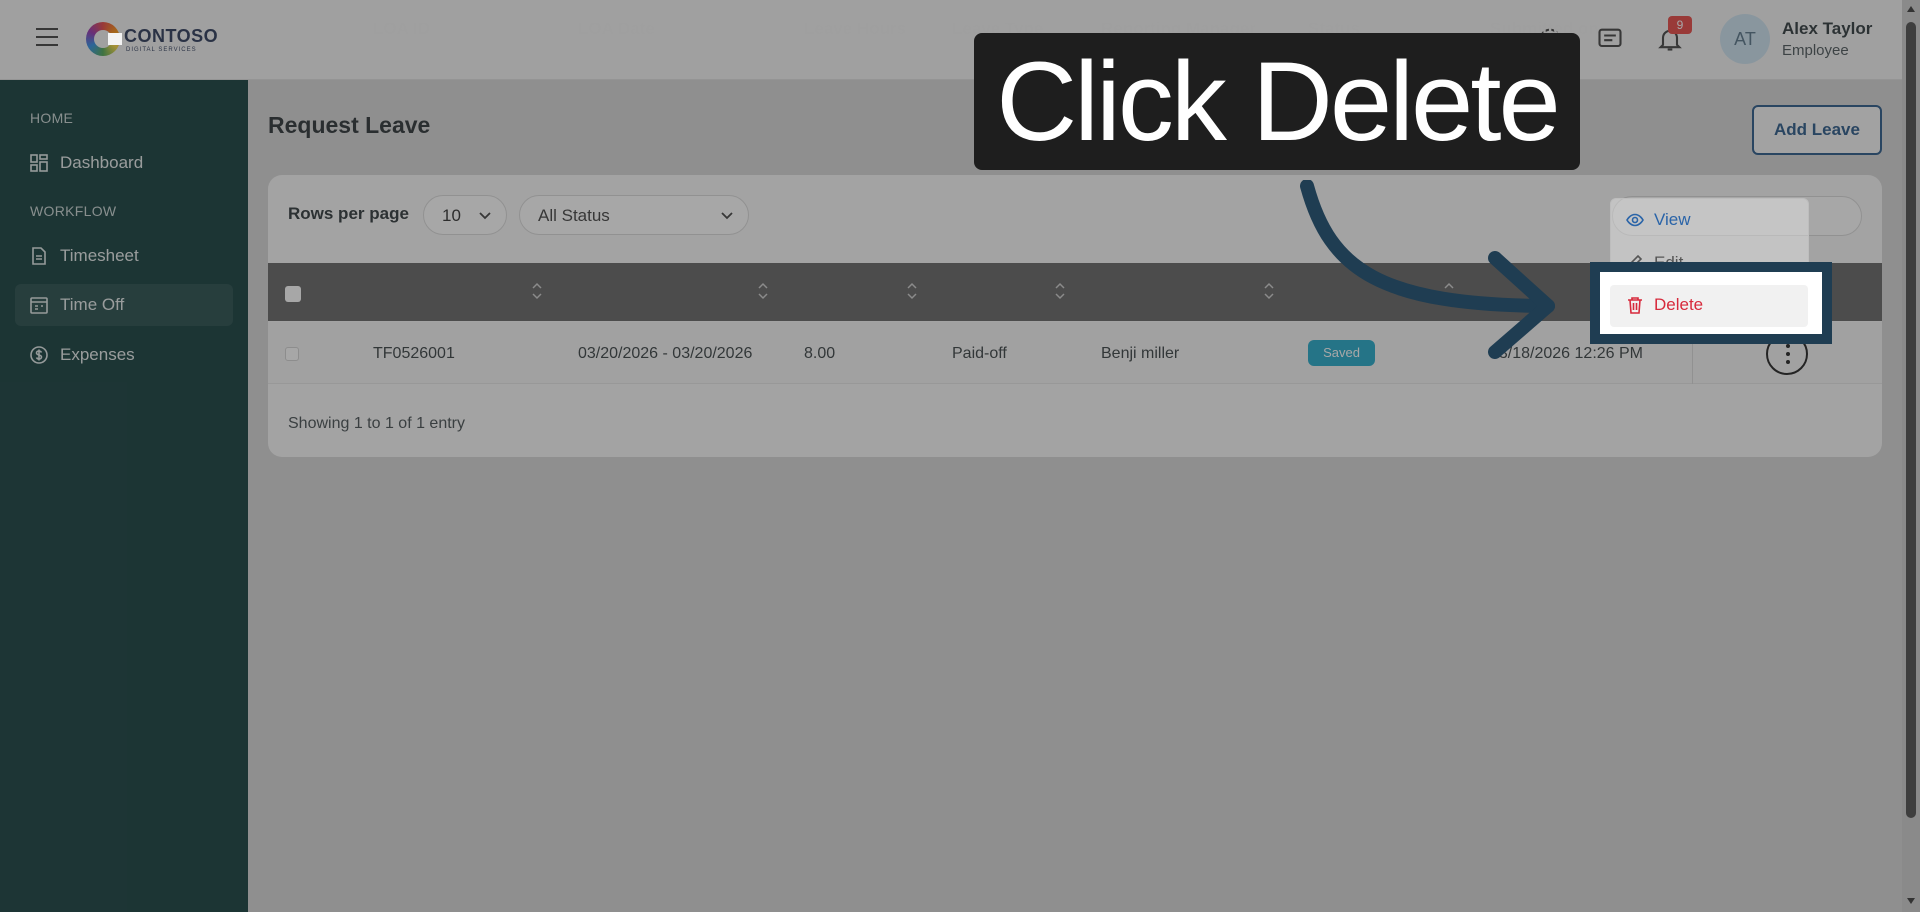  I want to click on page-scrollbar, so click(1911, 456).